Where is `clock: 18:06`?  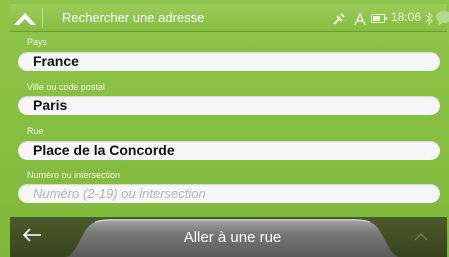 clock: 18:06 is located at coordinates (406, 17).